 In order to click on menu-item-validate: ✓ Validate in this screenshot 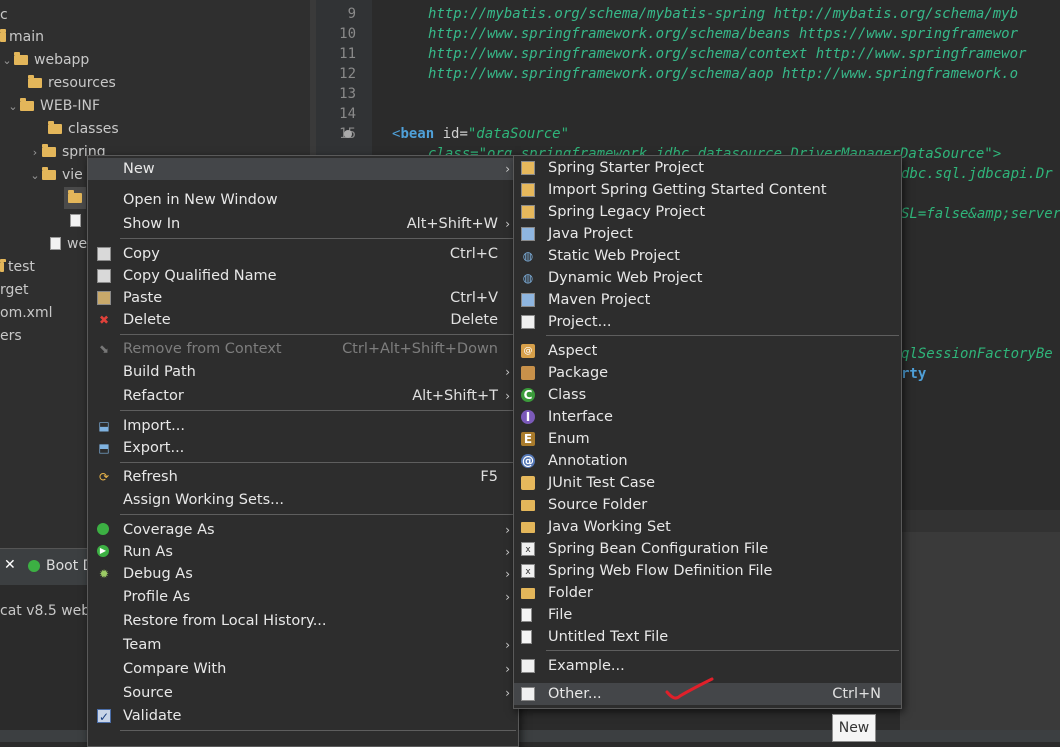, I will do `click(303, 716)`.